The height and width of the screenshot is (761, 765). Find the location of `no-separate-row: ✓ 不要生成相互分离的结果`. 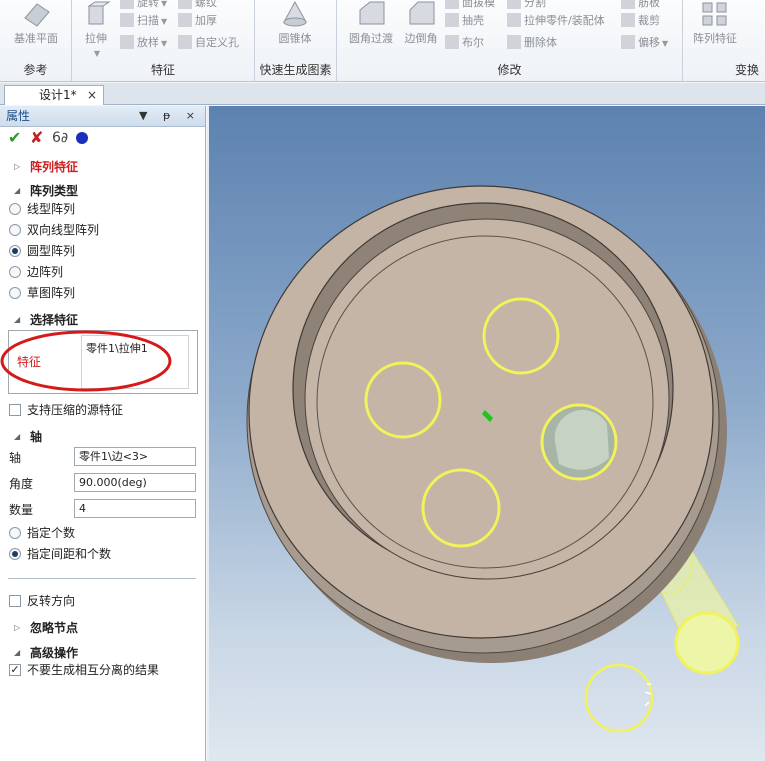

no-separate-row: ✓ 不要生成相互分离的结果 is located at coordinates (103, 670).